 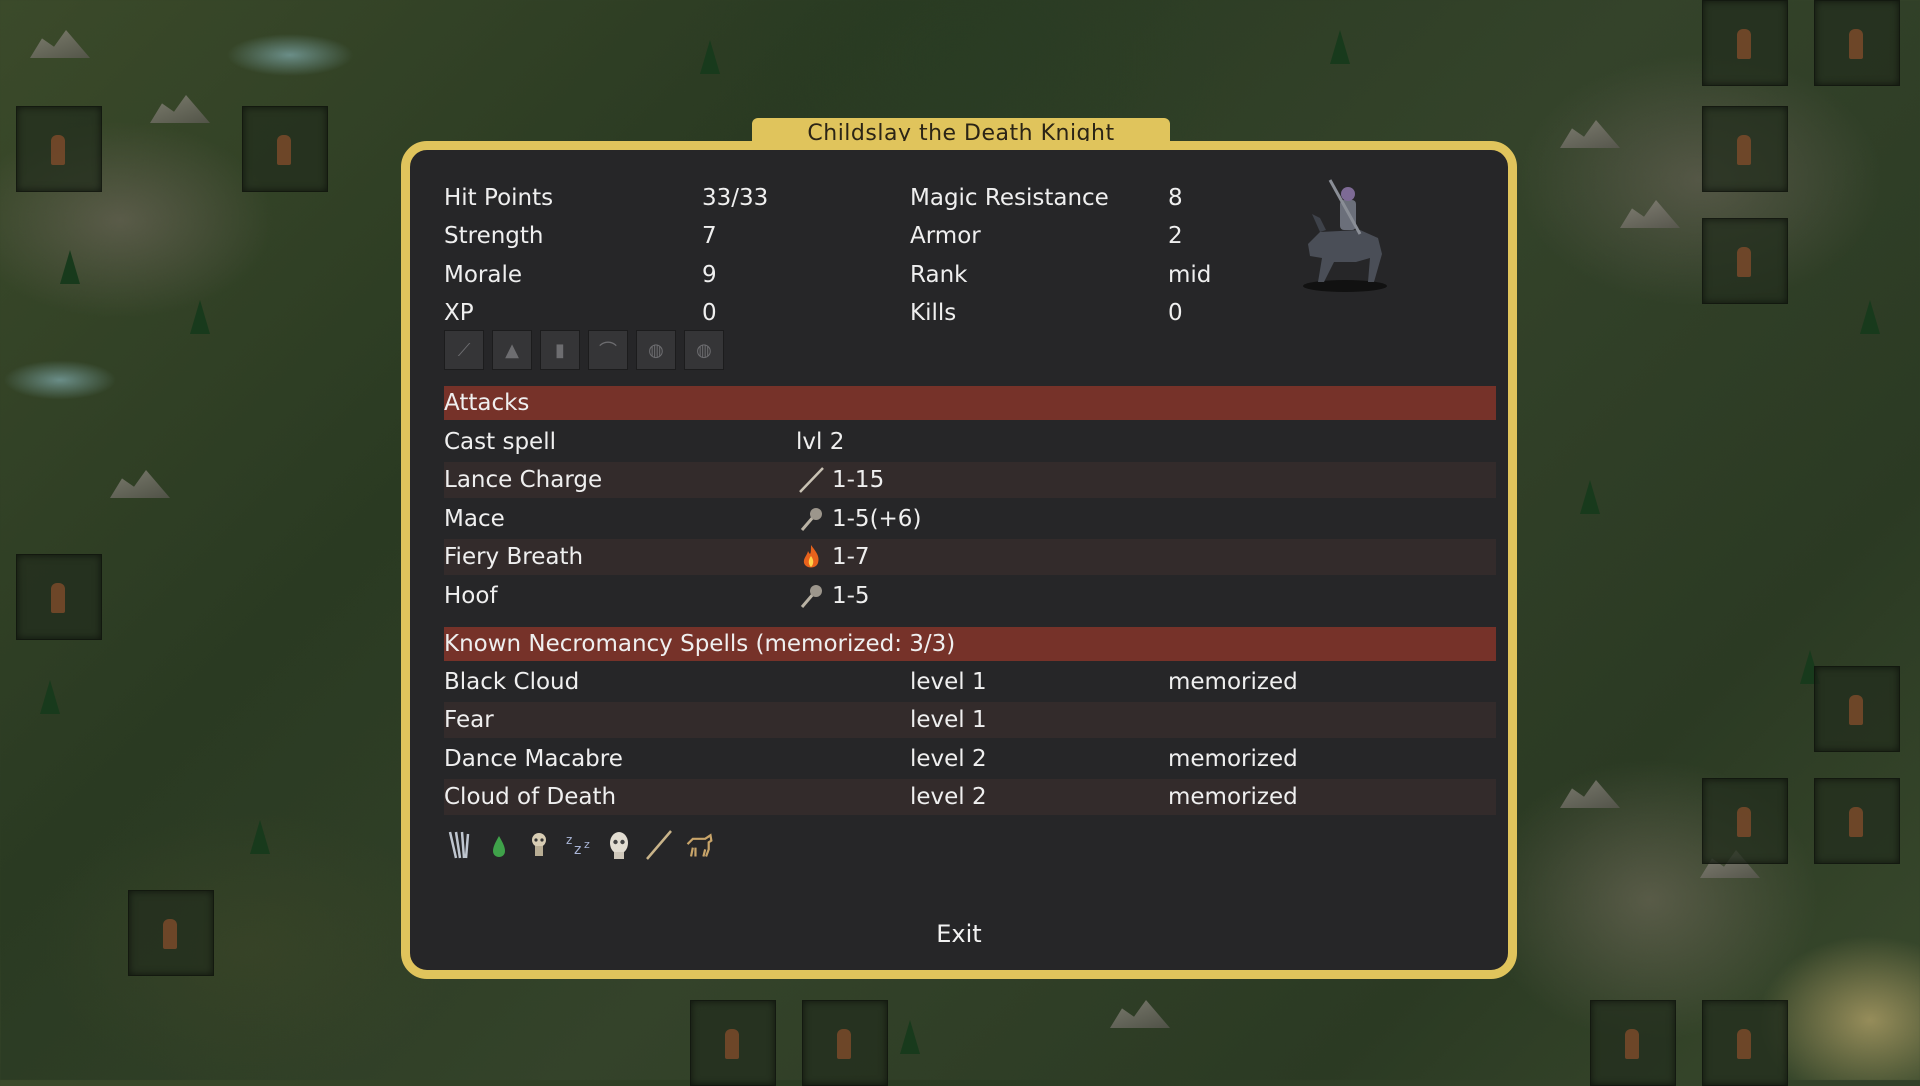 I want to click on spell-name: Dance Macabre, so click(x=533, y=759).